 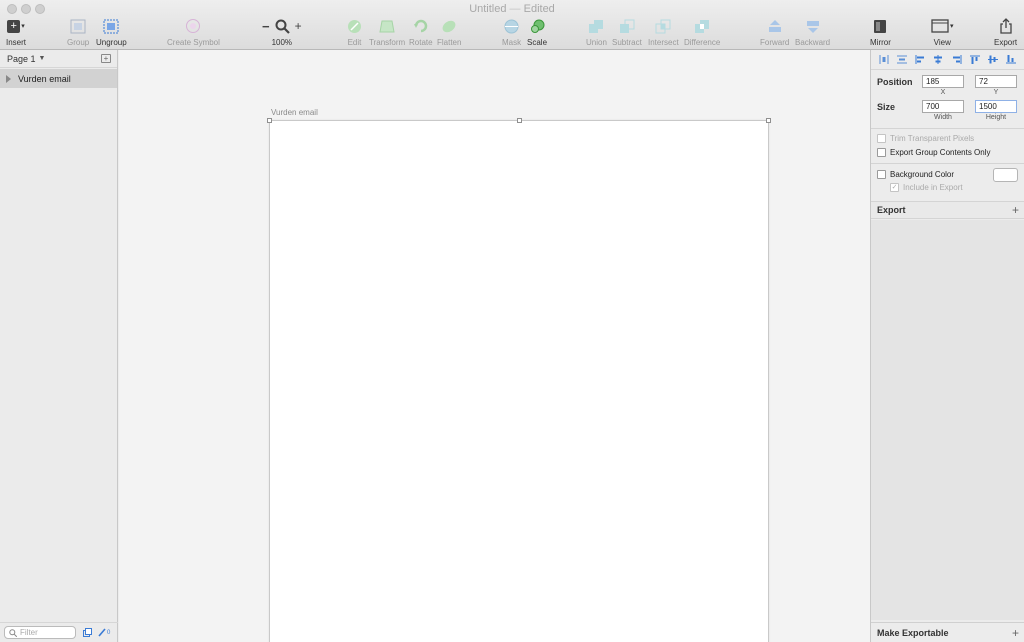 What do you see at coordinates (920, 59) in the screenshot?
I see `align-left-icon` at bounding box center [920, 59].